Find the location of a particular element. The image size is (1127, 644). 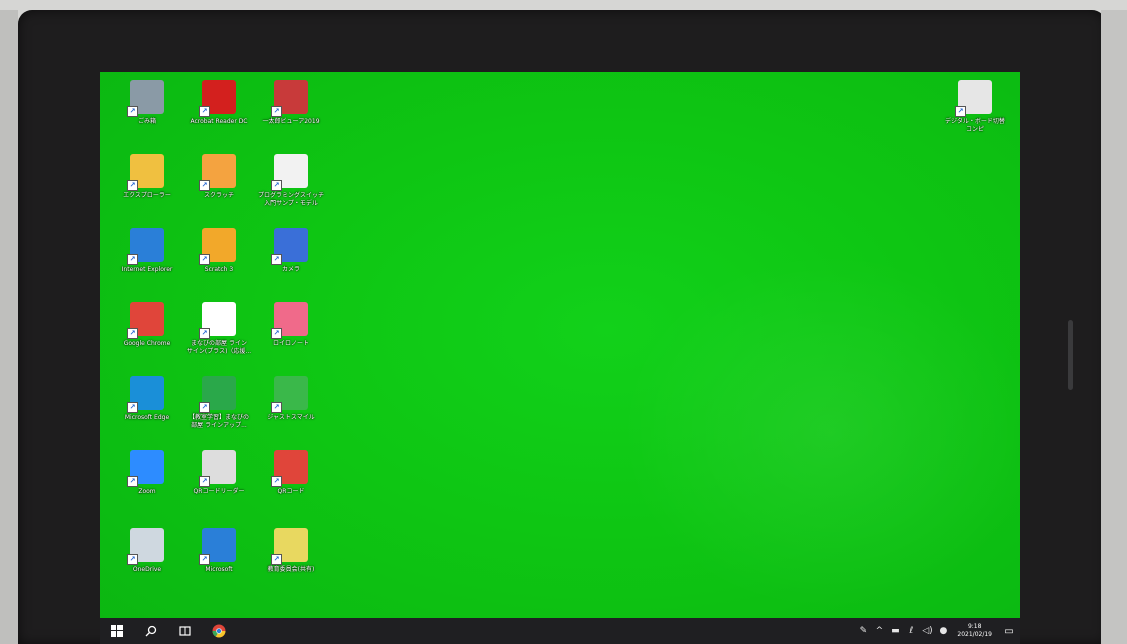

desktop-icon-qr-reader: ↗ QRコードリーダー is located at coordinates (219, 473).